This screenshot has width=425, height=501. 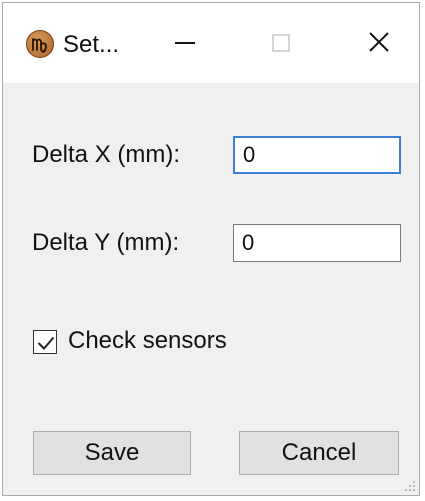 I want to click on check-sensors-label: Check sensors, so click(x=147, y=341).